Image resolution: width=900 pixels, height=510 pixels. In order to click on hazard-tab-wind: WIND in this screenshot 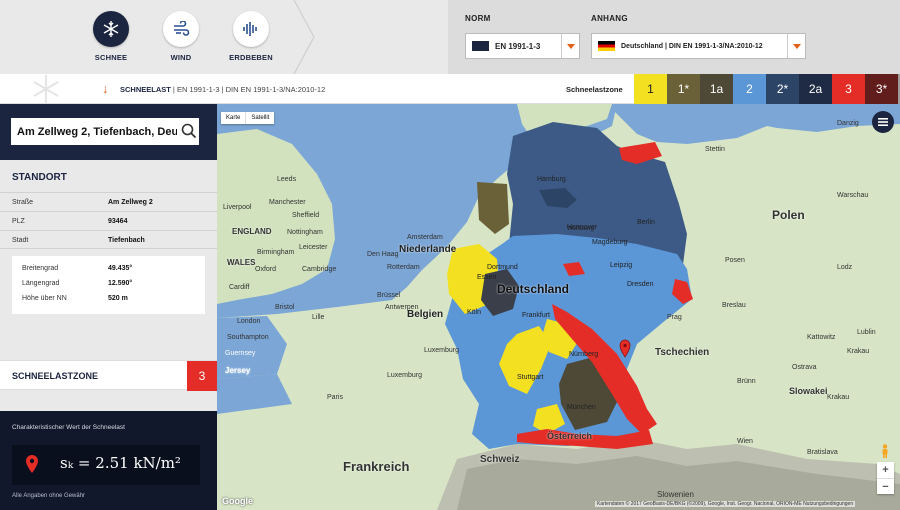, I will do `click(181, 36)`.